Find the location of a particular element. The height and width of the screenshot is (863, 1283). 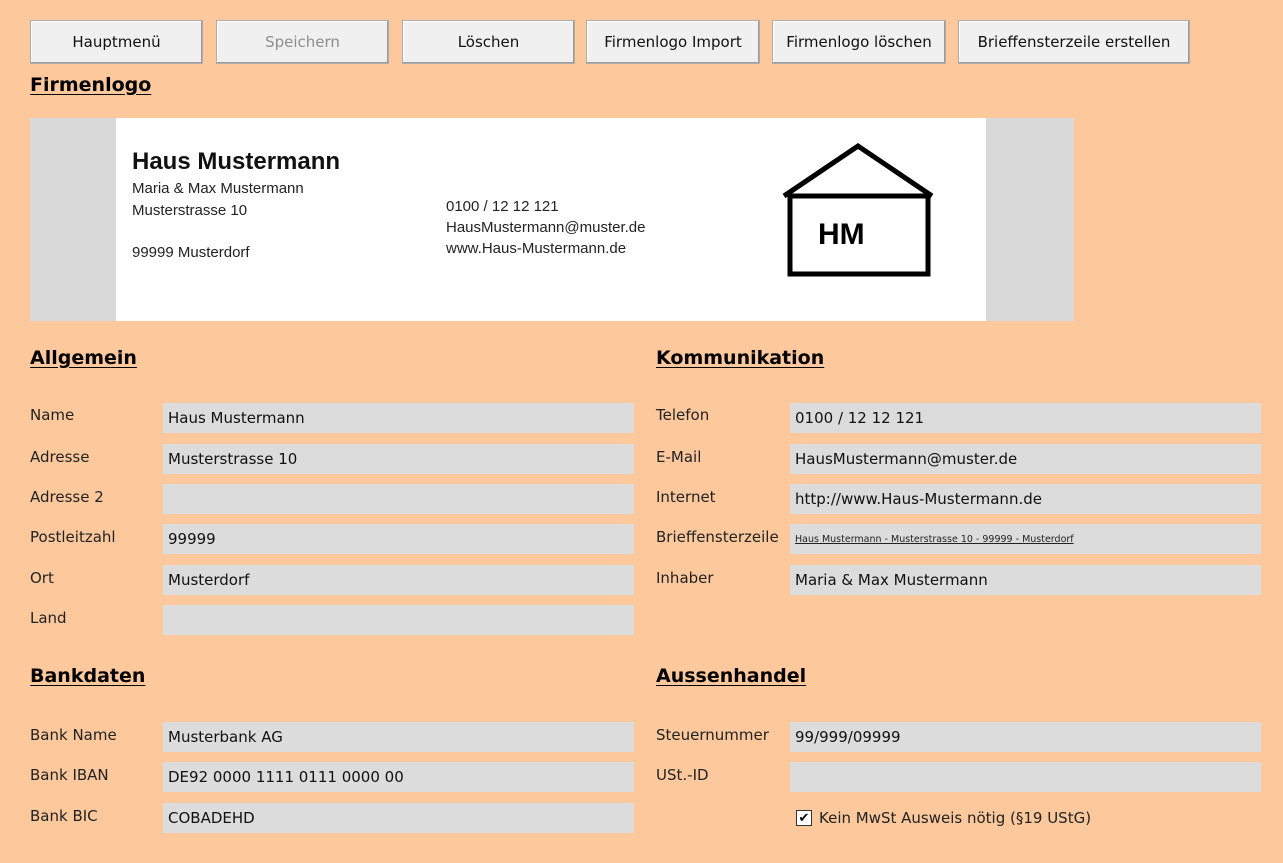

tax-number-label: Steuernummer is located at coordinates (712, 735).